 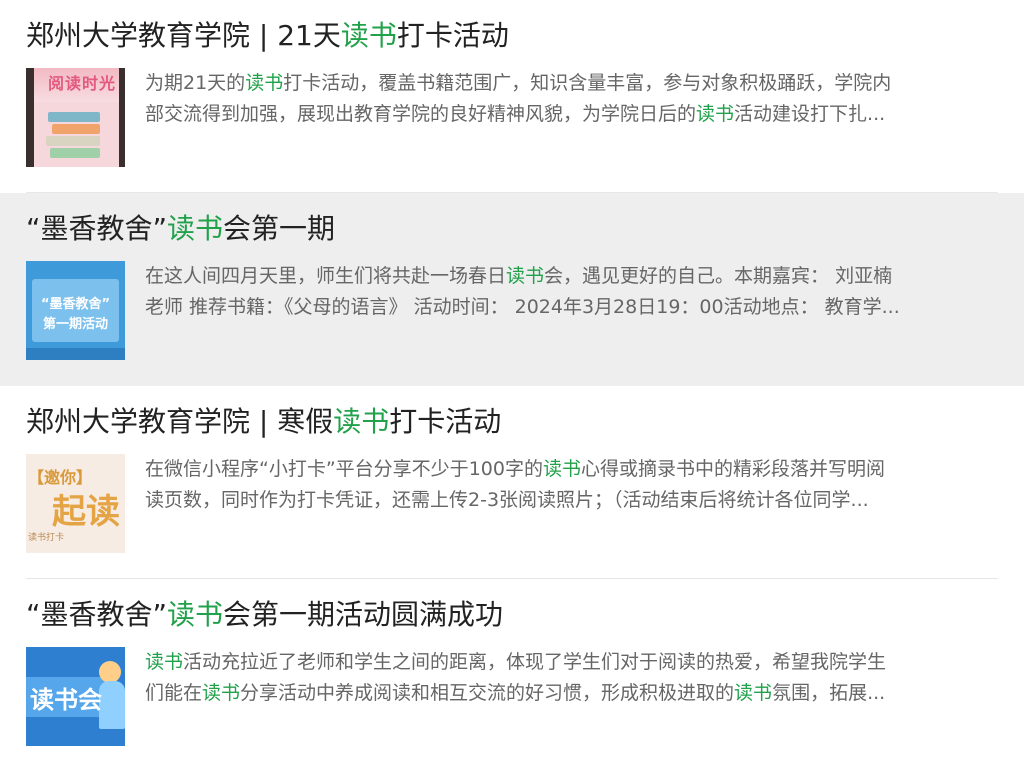 What do you see at coordinates (180, 421) in the screenshot?
I see `title-text: 郑州大学教育学院 | 寒假` at bounding box center [180, 421].